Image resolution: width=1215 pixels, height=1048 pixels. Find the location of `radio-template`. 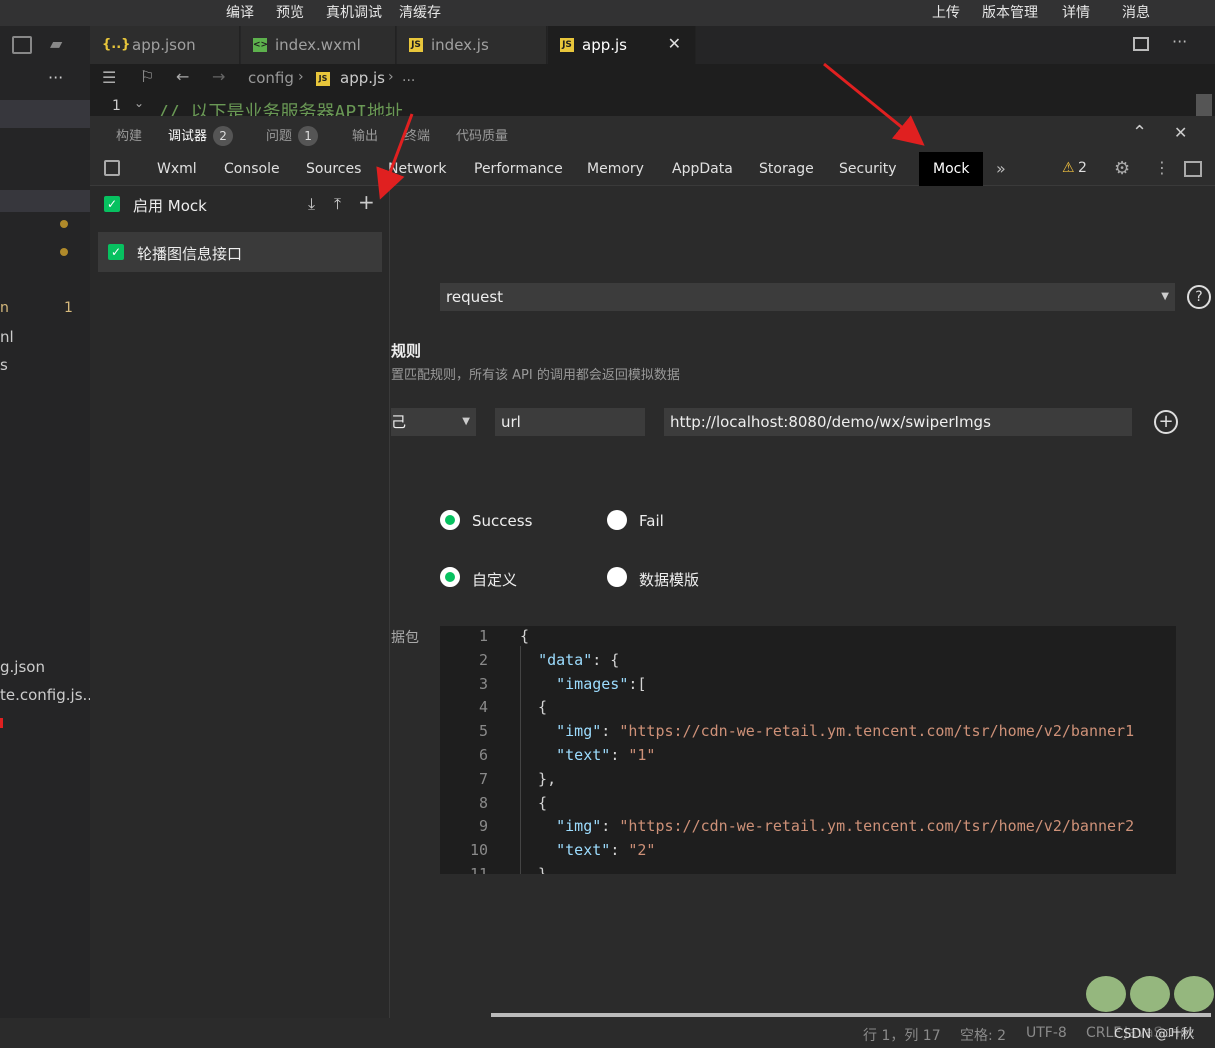

radio-template is located at coordinates (617, 577).